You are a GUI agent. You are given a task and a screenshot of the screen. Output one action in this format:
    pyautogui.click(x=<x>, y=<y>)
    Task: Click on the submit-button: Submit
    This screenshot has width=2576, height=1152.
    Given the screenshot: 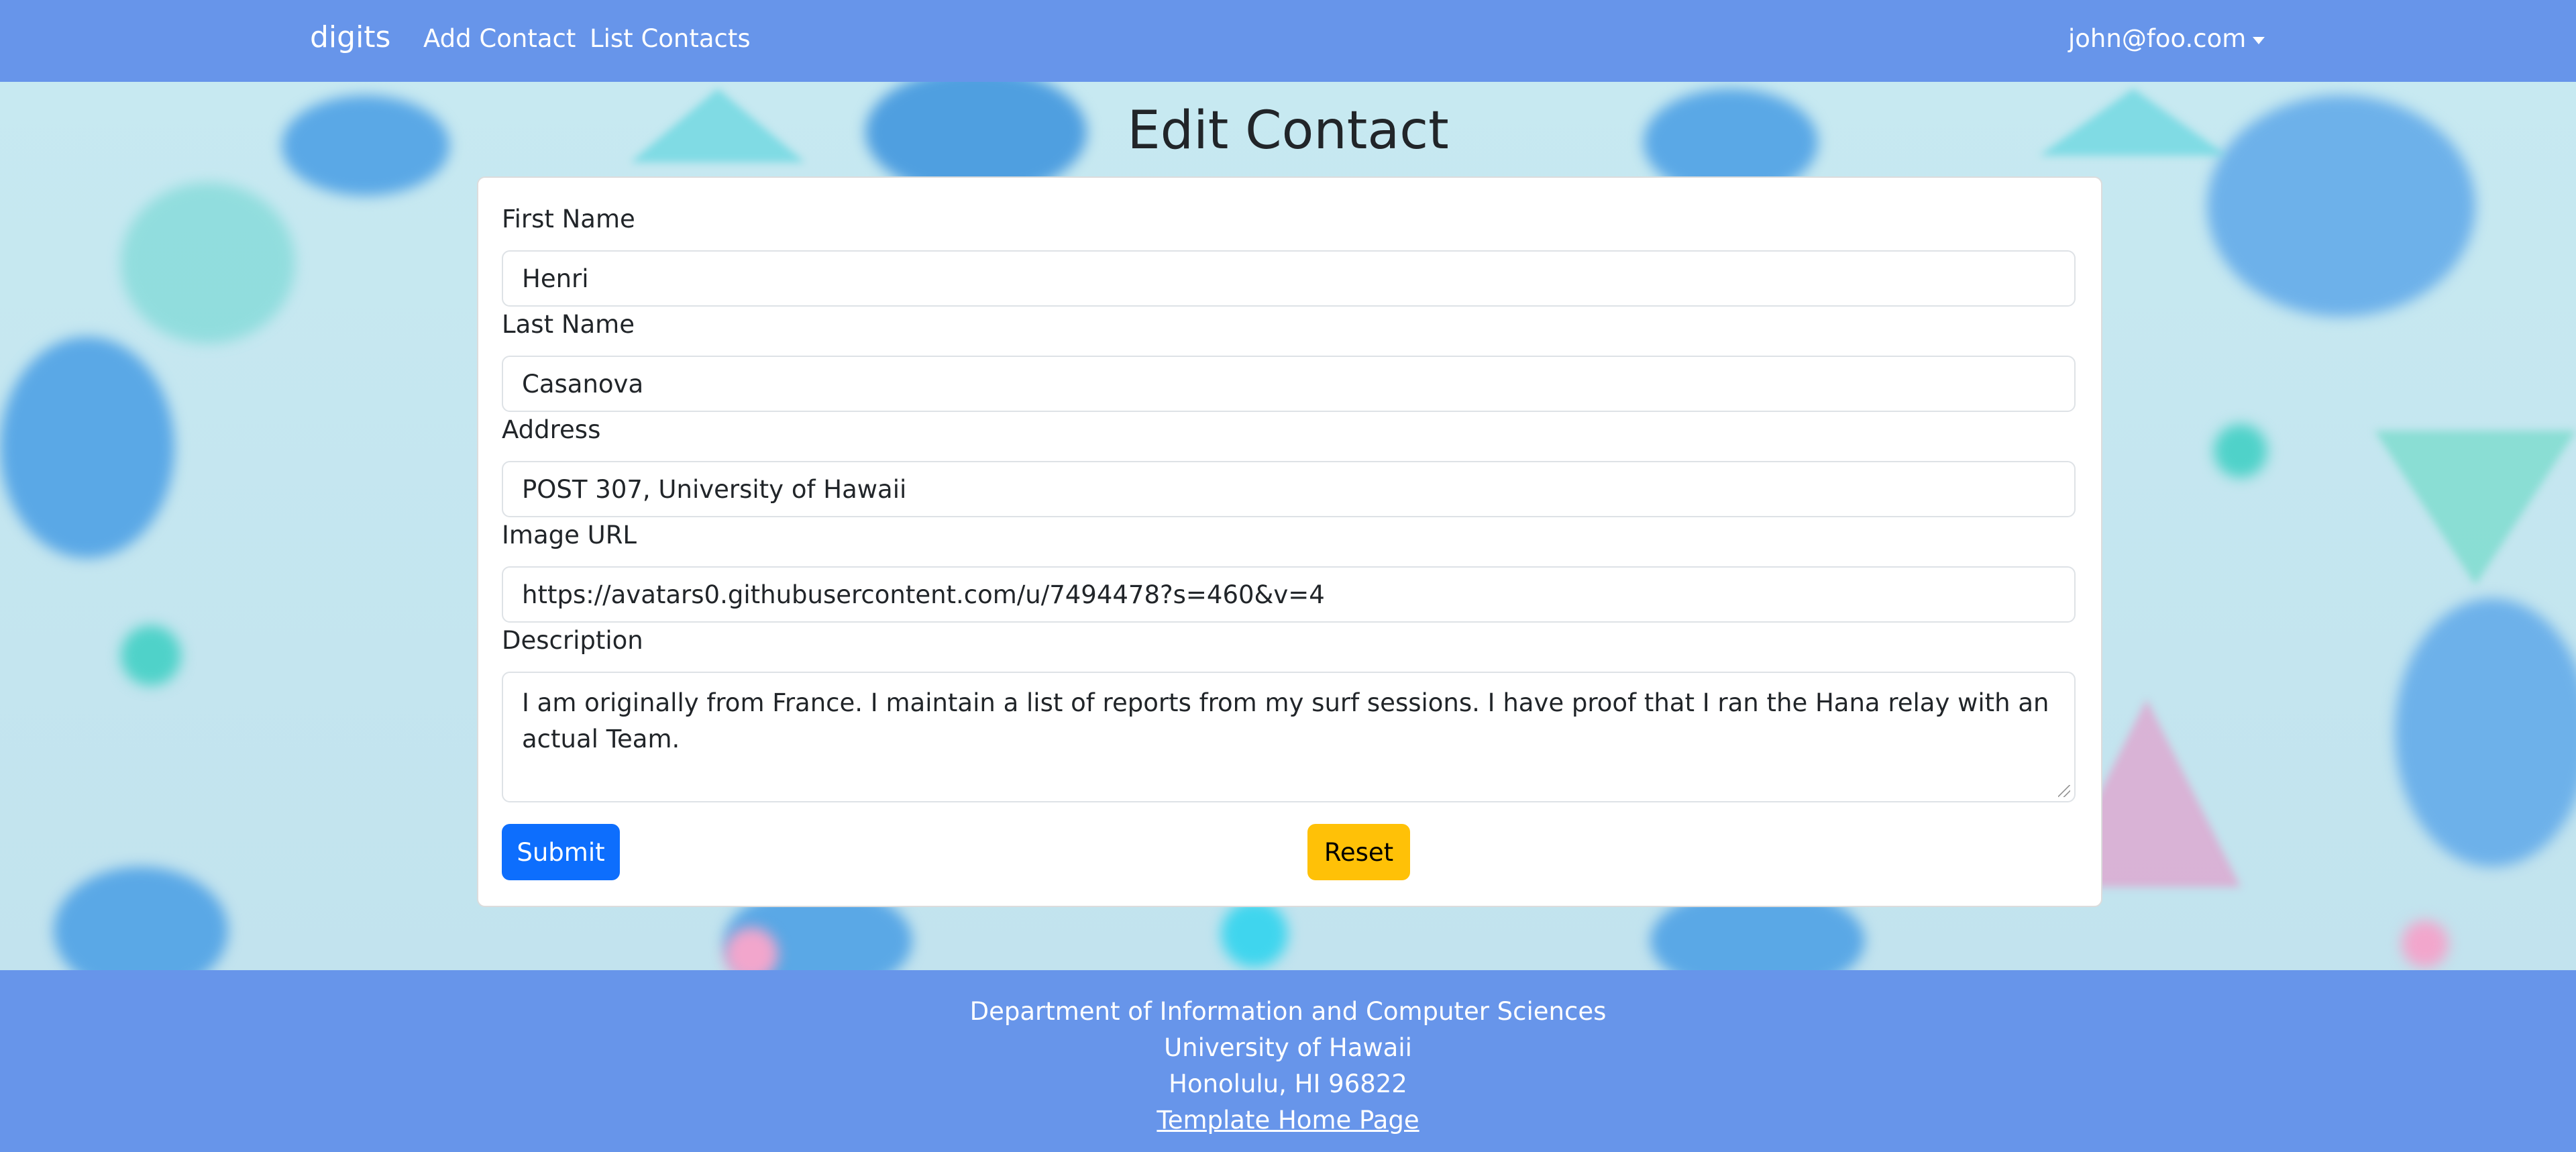 What is the action you would take?
    pyautogui.click(x=561, y=852)
    